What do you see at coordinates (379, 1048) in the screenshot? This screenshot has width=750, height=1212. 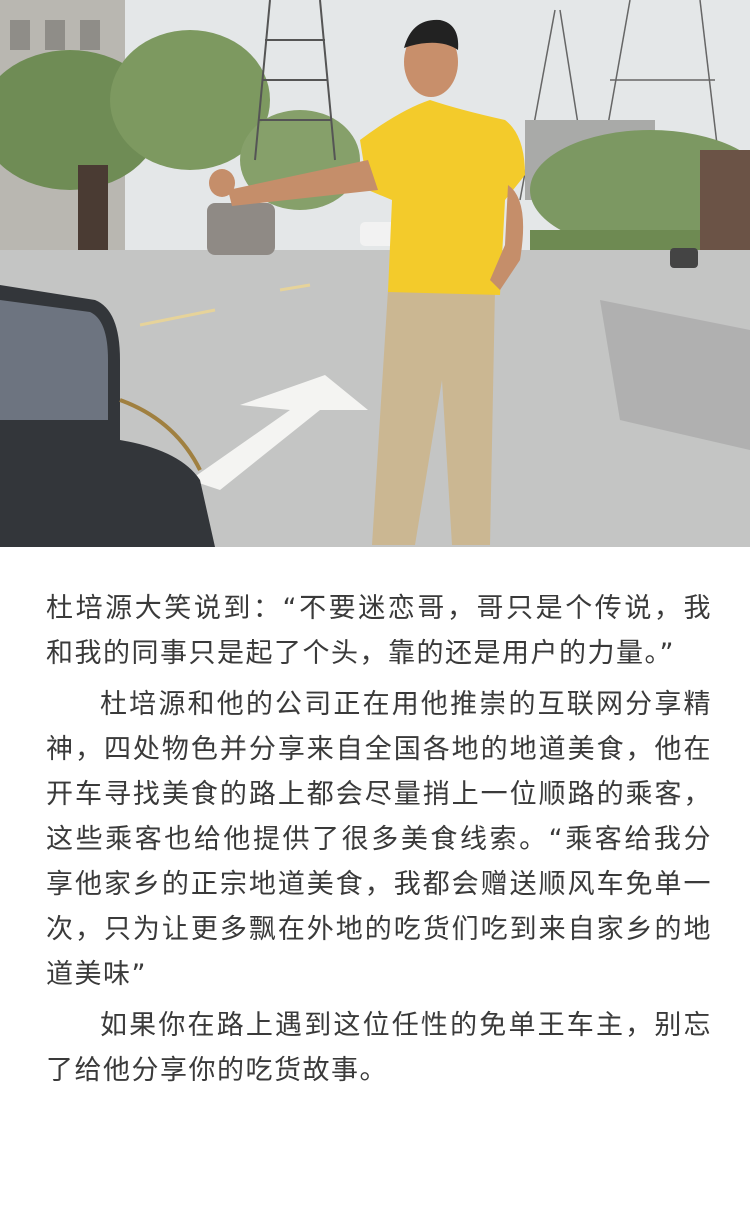 I see `paragraph-closing: 如果你在路上遇到这位任性的免单王车主，别忘了给他分享你的吃货故事。` at bounding box center [379, 1048].